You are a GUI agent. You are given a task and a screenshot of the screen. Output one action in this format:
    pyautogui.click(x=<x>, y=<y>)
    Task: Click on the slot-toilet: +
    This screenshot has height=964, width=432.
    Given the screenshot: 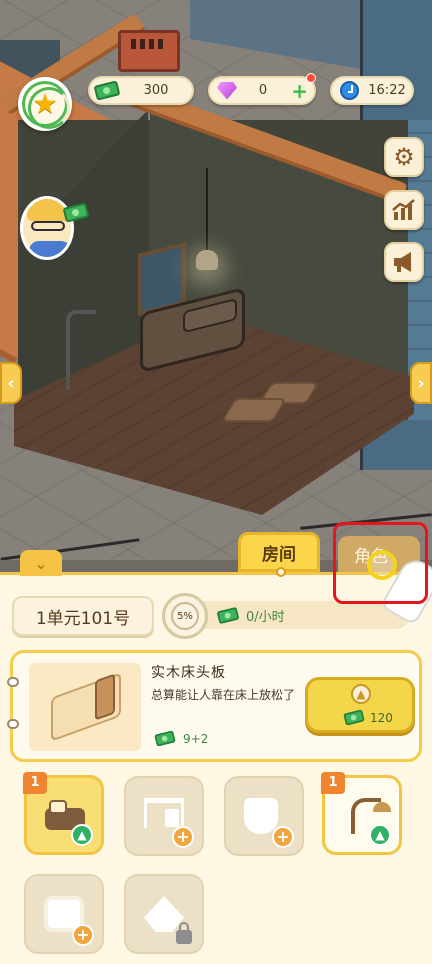 What is the action you would take?
    pyautogui.click(x=264, y=816)
    